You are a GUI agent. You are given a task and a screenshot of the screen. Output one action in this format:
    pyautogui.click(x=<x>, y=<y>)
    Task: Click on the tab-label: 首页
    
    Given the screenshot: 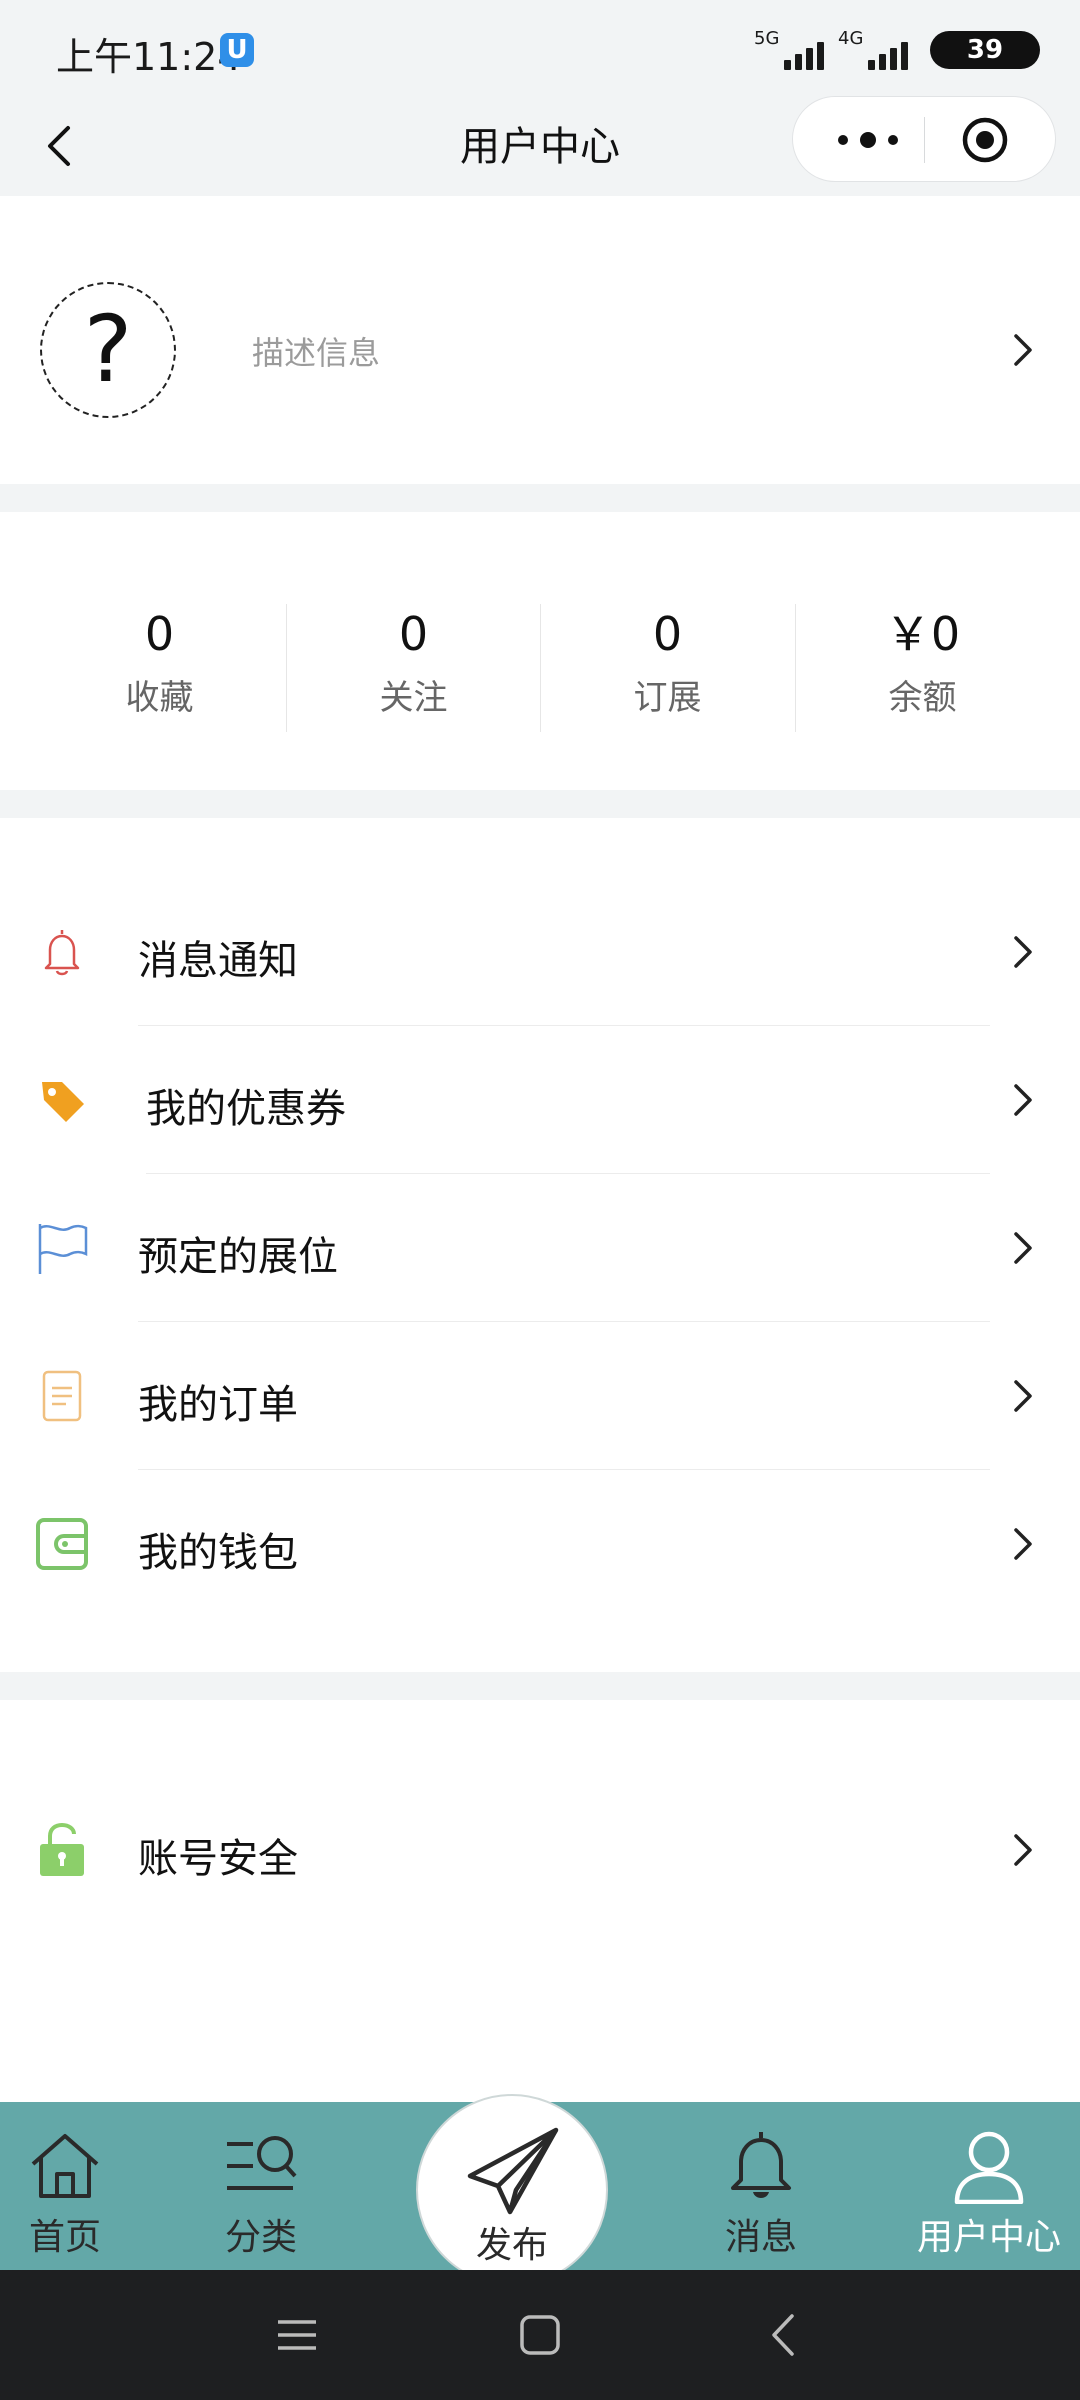 What is the action you would take?
    pyautogui.click(x=64, y=2237)
    